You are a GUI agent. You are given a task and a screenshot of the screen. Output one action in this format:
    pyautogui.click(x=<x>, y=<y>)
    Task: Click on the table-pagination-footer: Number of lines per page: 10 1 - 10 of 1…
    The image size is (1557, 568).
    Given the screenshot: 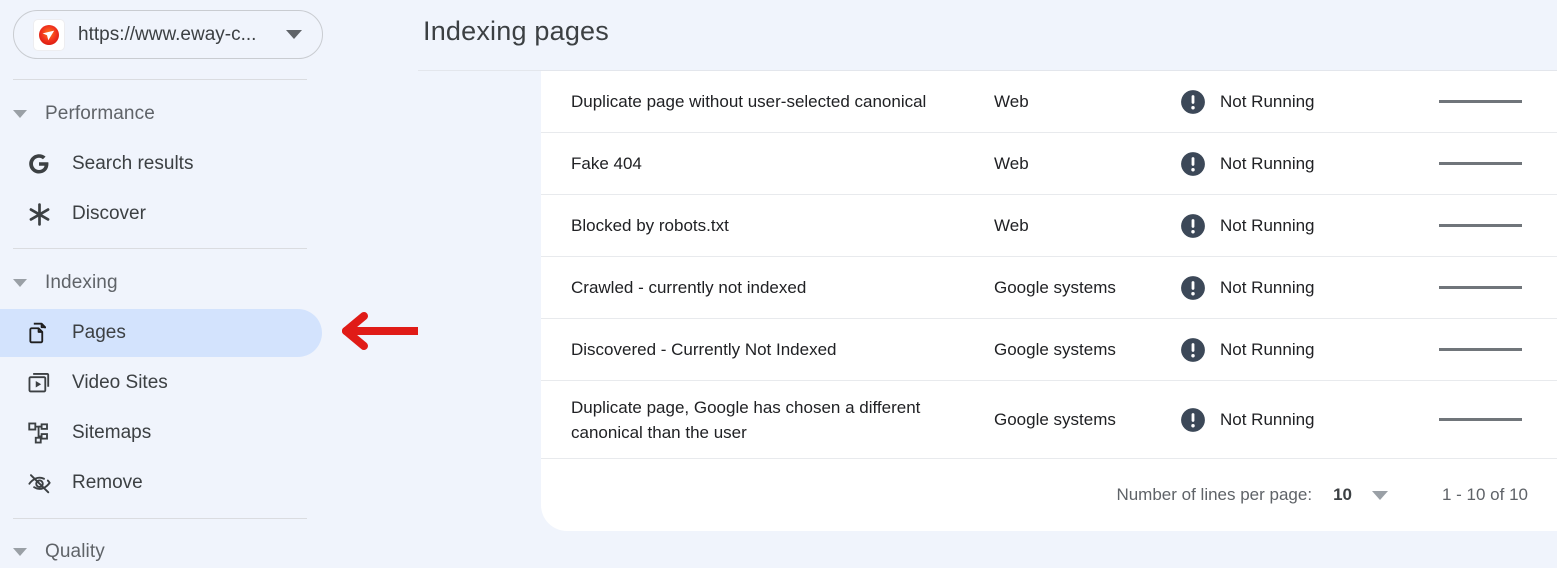 What is the action you would take?
    pyautogui.click(x=1049, y=495)
    